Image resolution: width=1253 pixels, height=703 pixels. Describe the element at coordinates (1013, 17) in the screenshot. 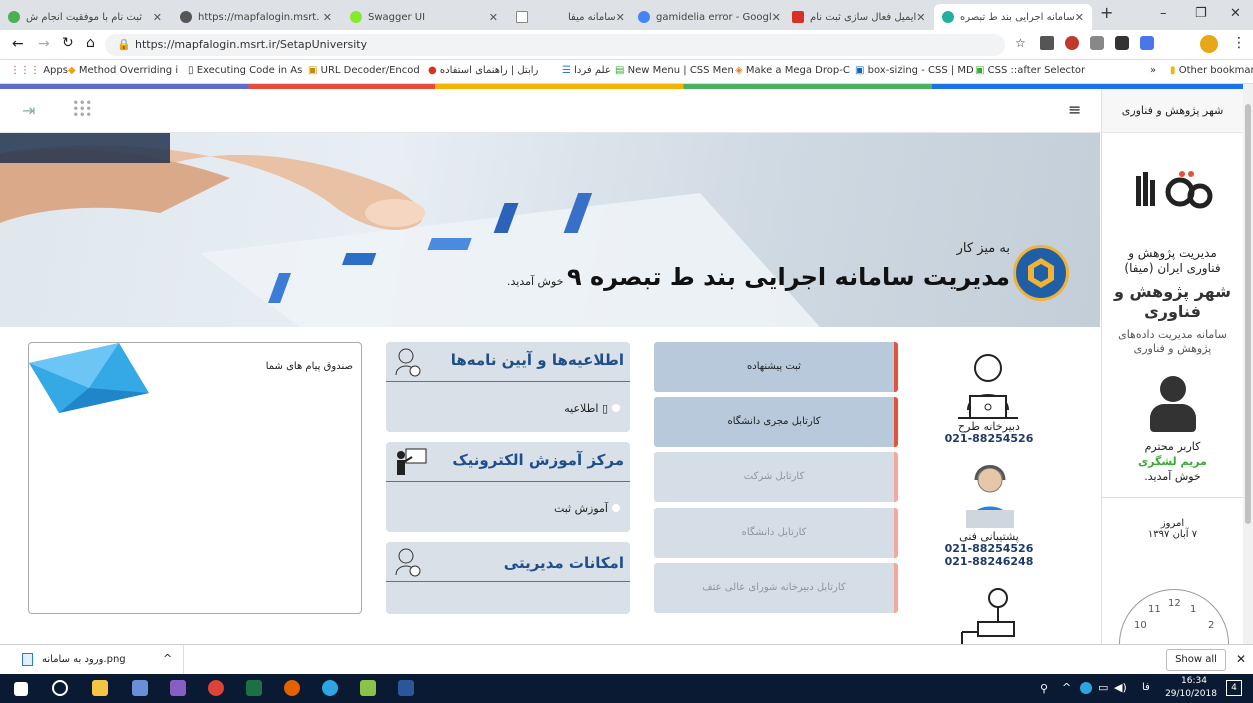

I see `browser-tab-active: سامانه اجرایی بند ط تبصره ✕` at that location.